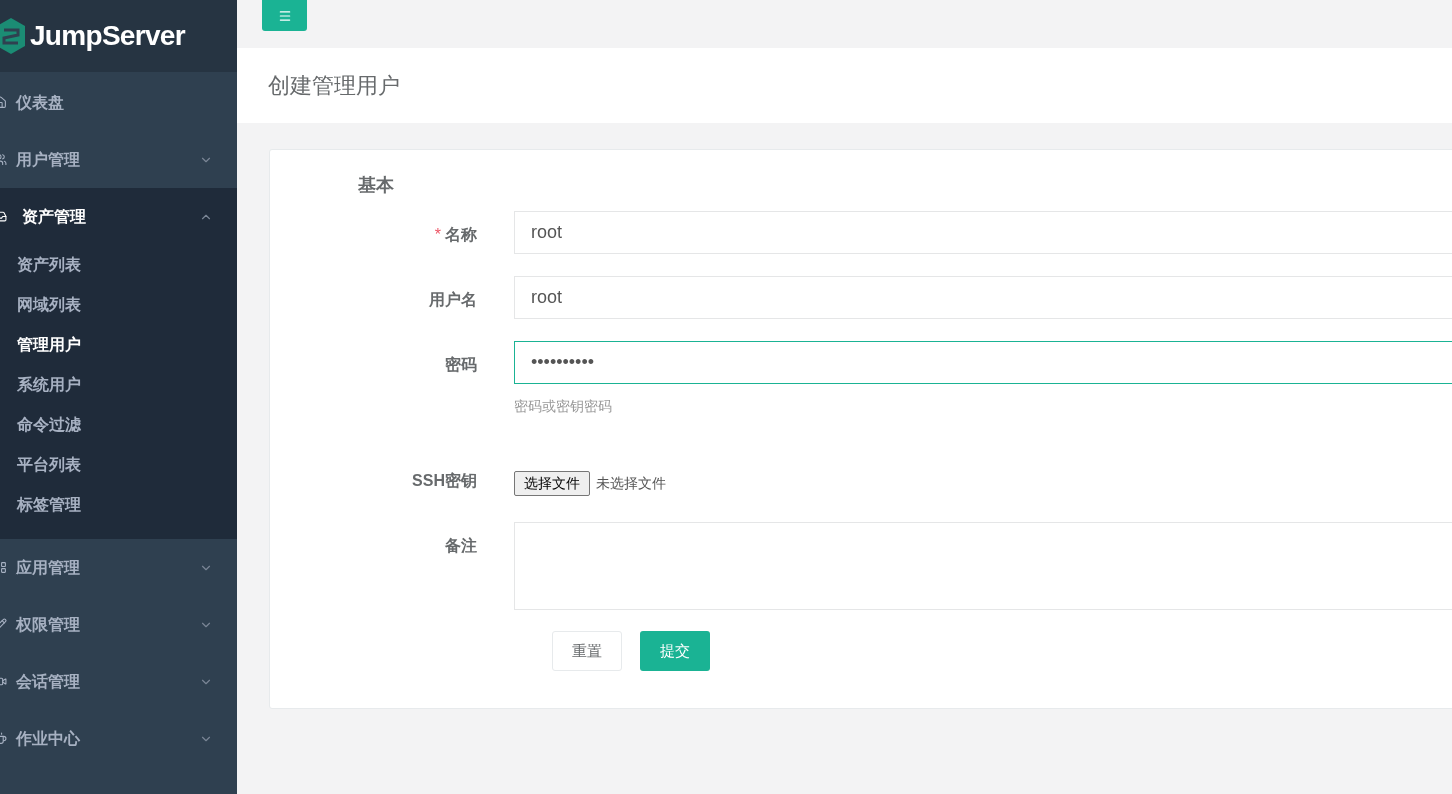 The image size is (1452, 794). What do you see at coordinates (13, 36) in the screenshot?
I see `logo-icon` at bounding box center [13, 36].